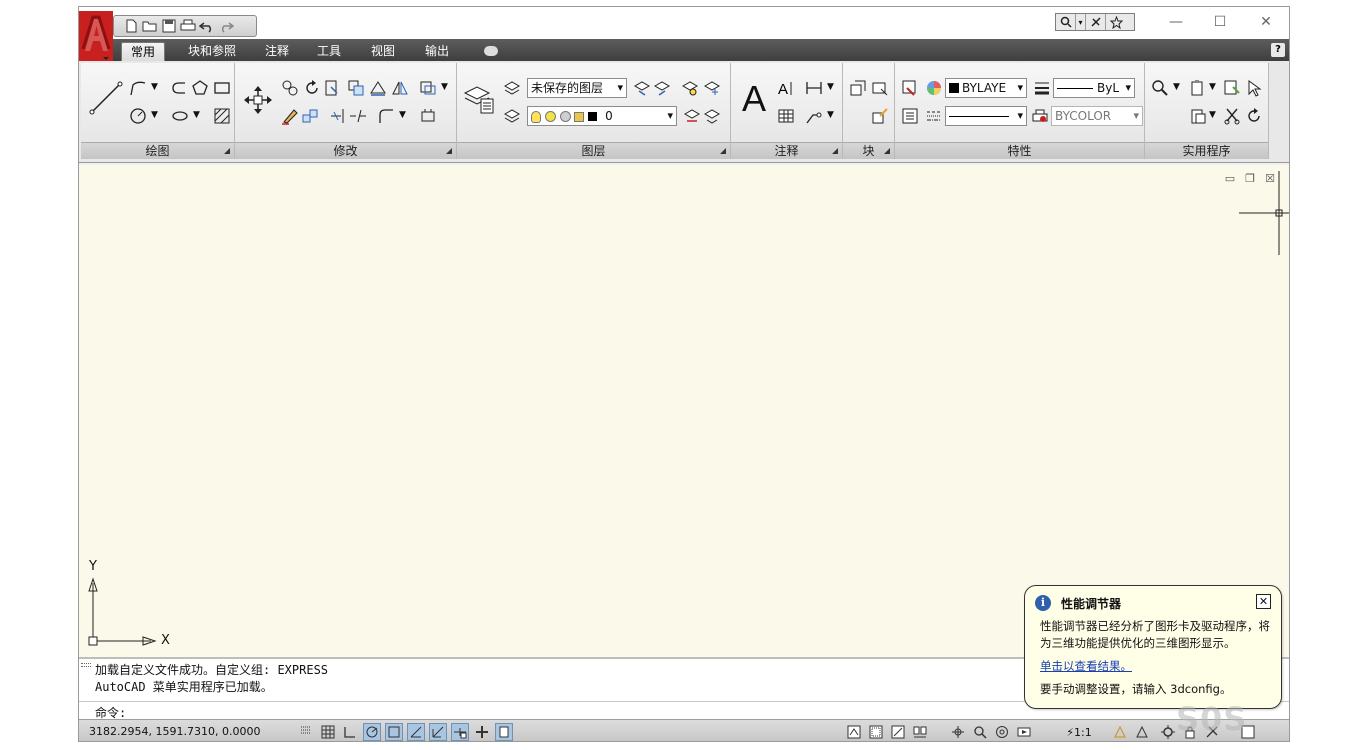  I want to click on move-icon, so click(258, 100).